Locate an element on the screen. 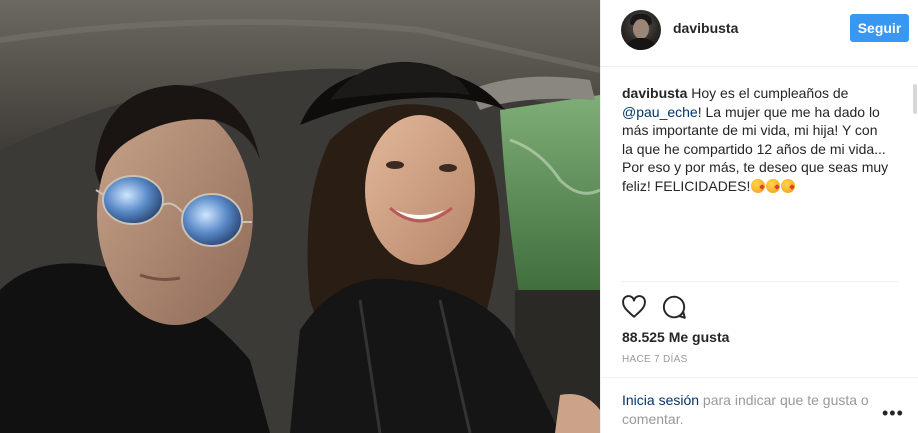 This screenshot has height=433, width=918. heart-icon is located at coordinates (634, 307).